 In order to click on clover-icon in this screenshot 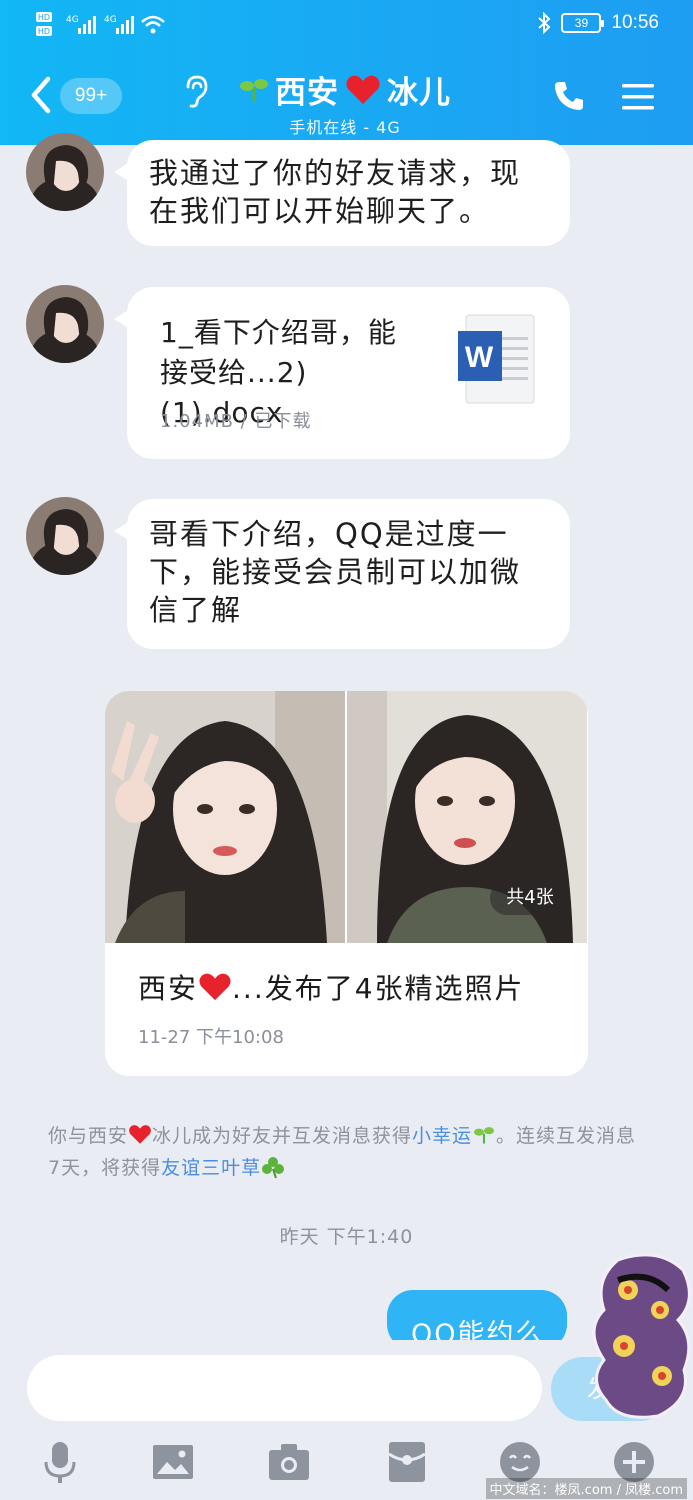, I will do `click(273, 1168)`.